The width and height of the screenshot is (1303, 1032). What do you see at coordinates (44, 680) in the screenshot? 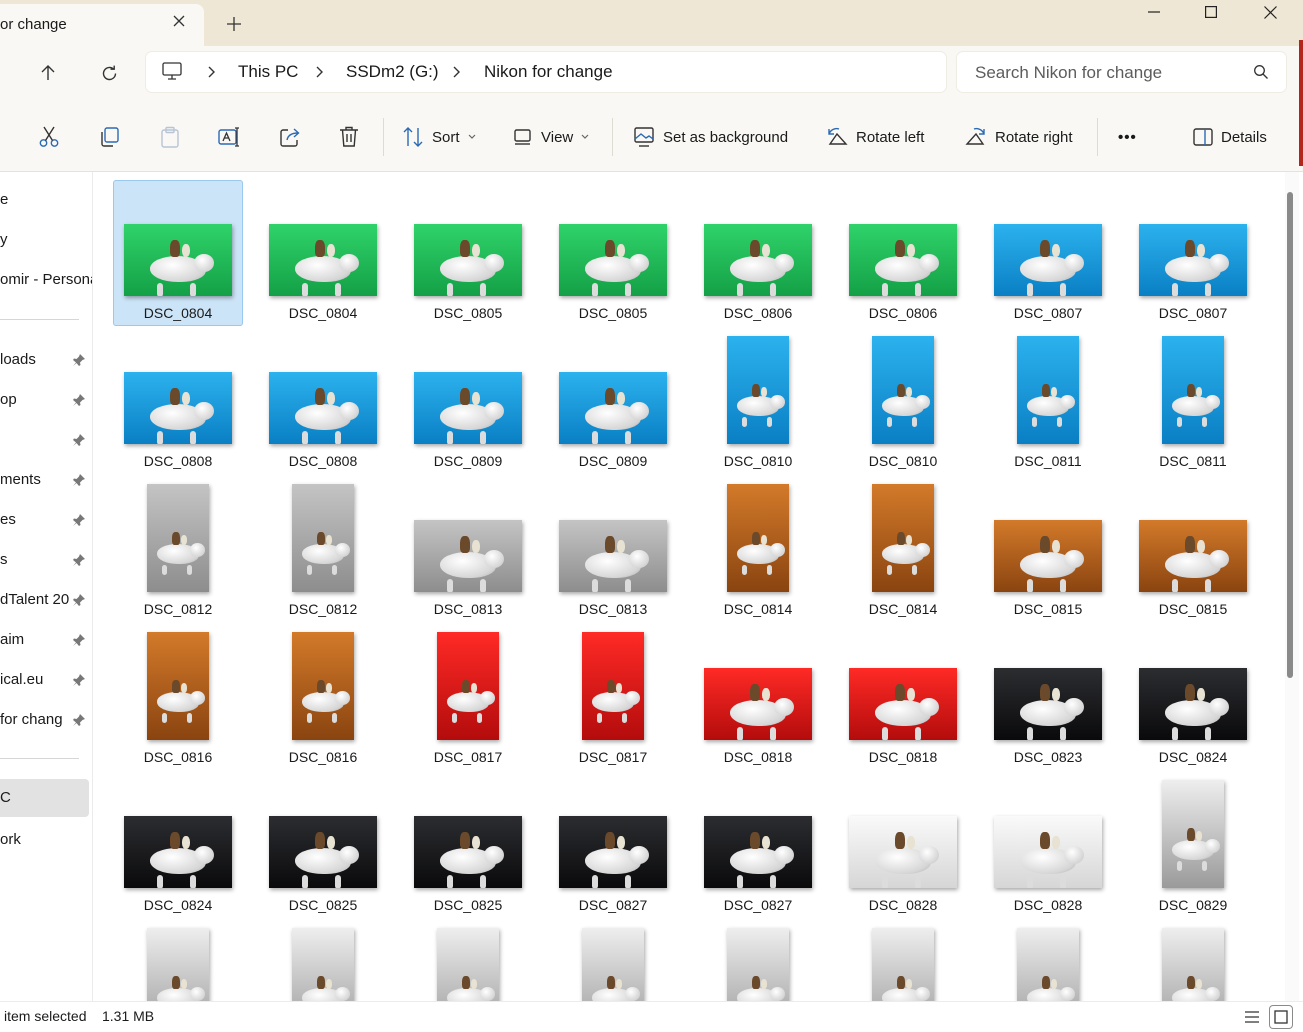
I see `sidebar-item-ical: ical.eu` at bounding box center [44, 680].